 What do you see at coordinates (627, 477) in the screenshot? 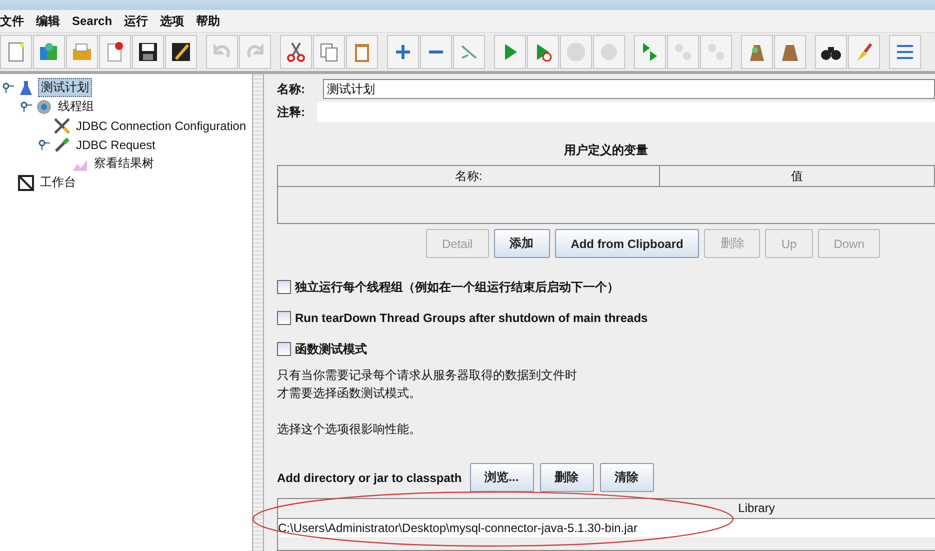
I see `classpath-button: 清除` at bounding box center [627, 477].